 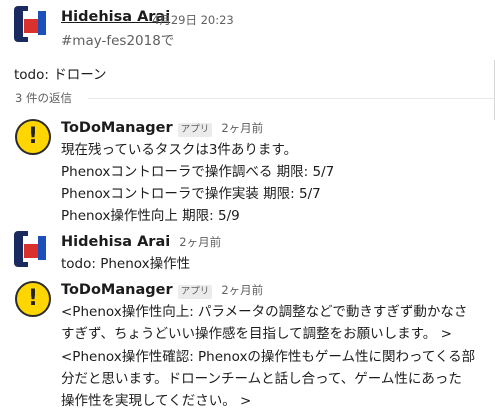 What do you see at coordinates (291, 98) in the screenshot?
I see `replies-divider` at bounding box center [291, 98].